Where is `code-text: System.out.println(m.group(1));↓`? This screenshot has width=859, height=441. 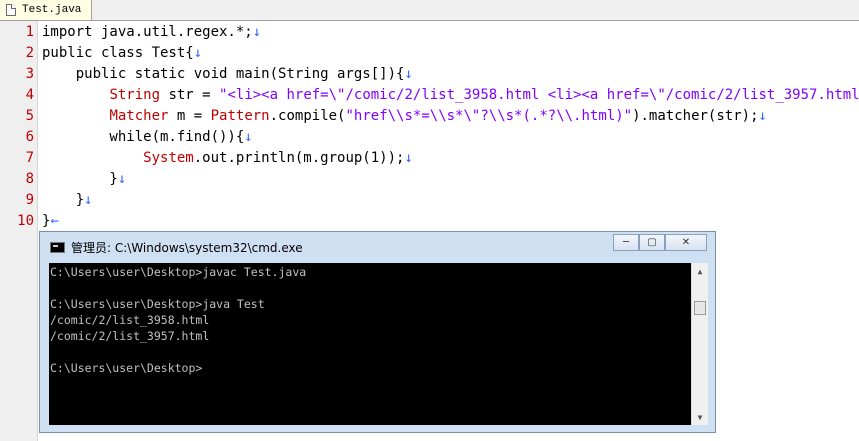 code-text: System.out.println(m.group(1));↓ is located at coordinates (227, 158).